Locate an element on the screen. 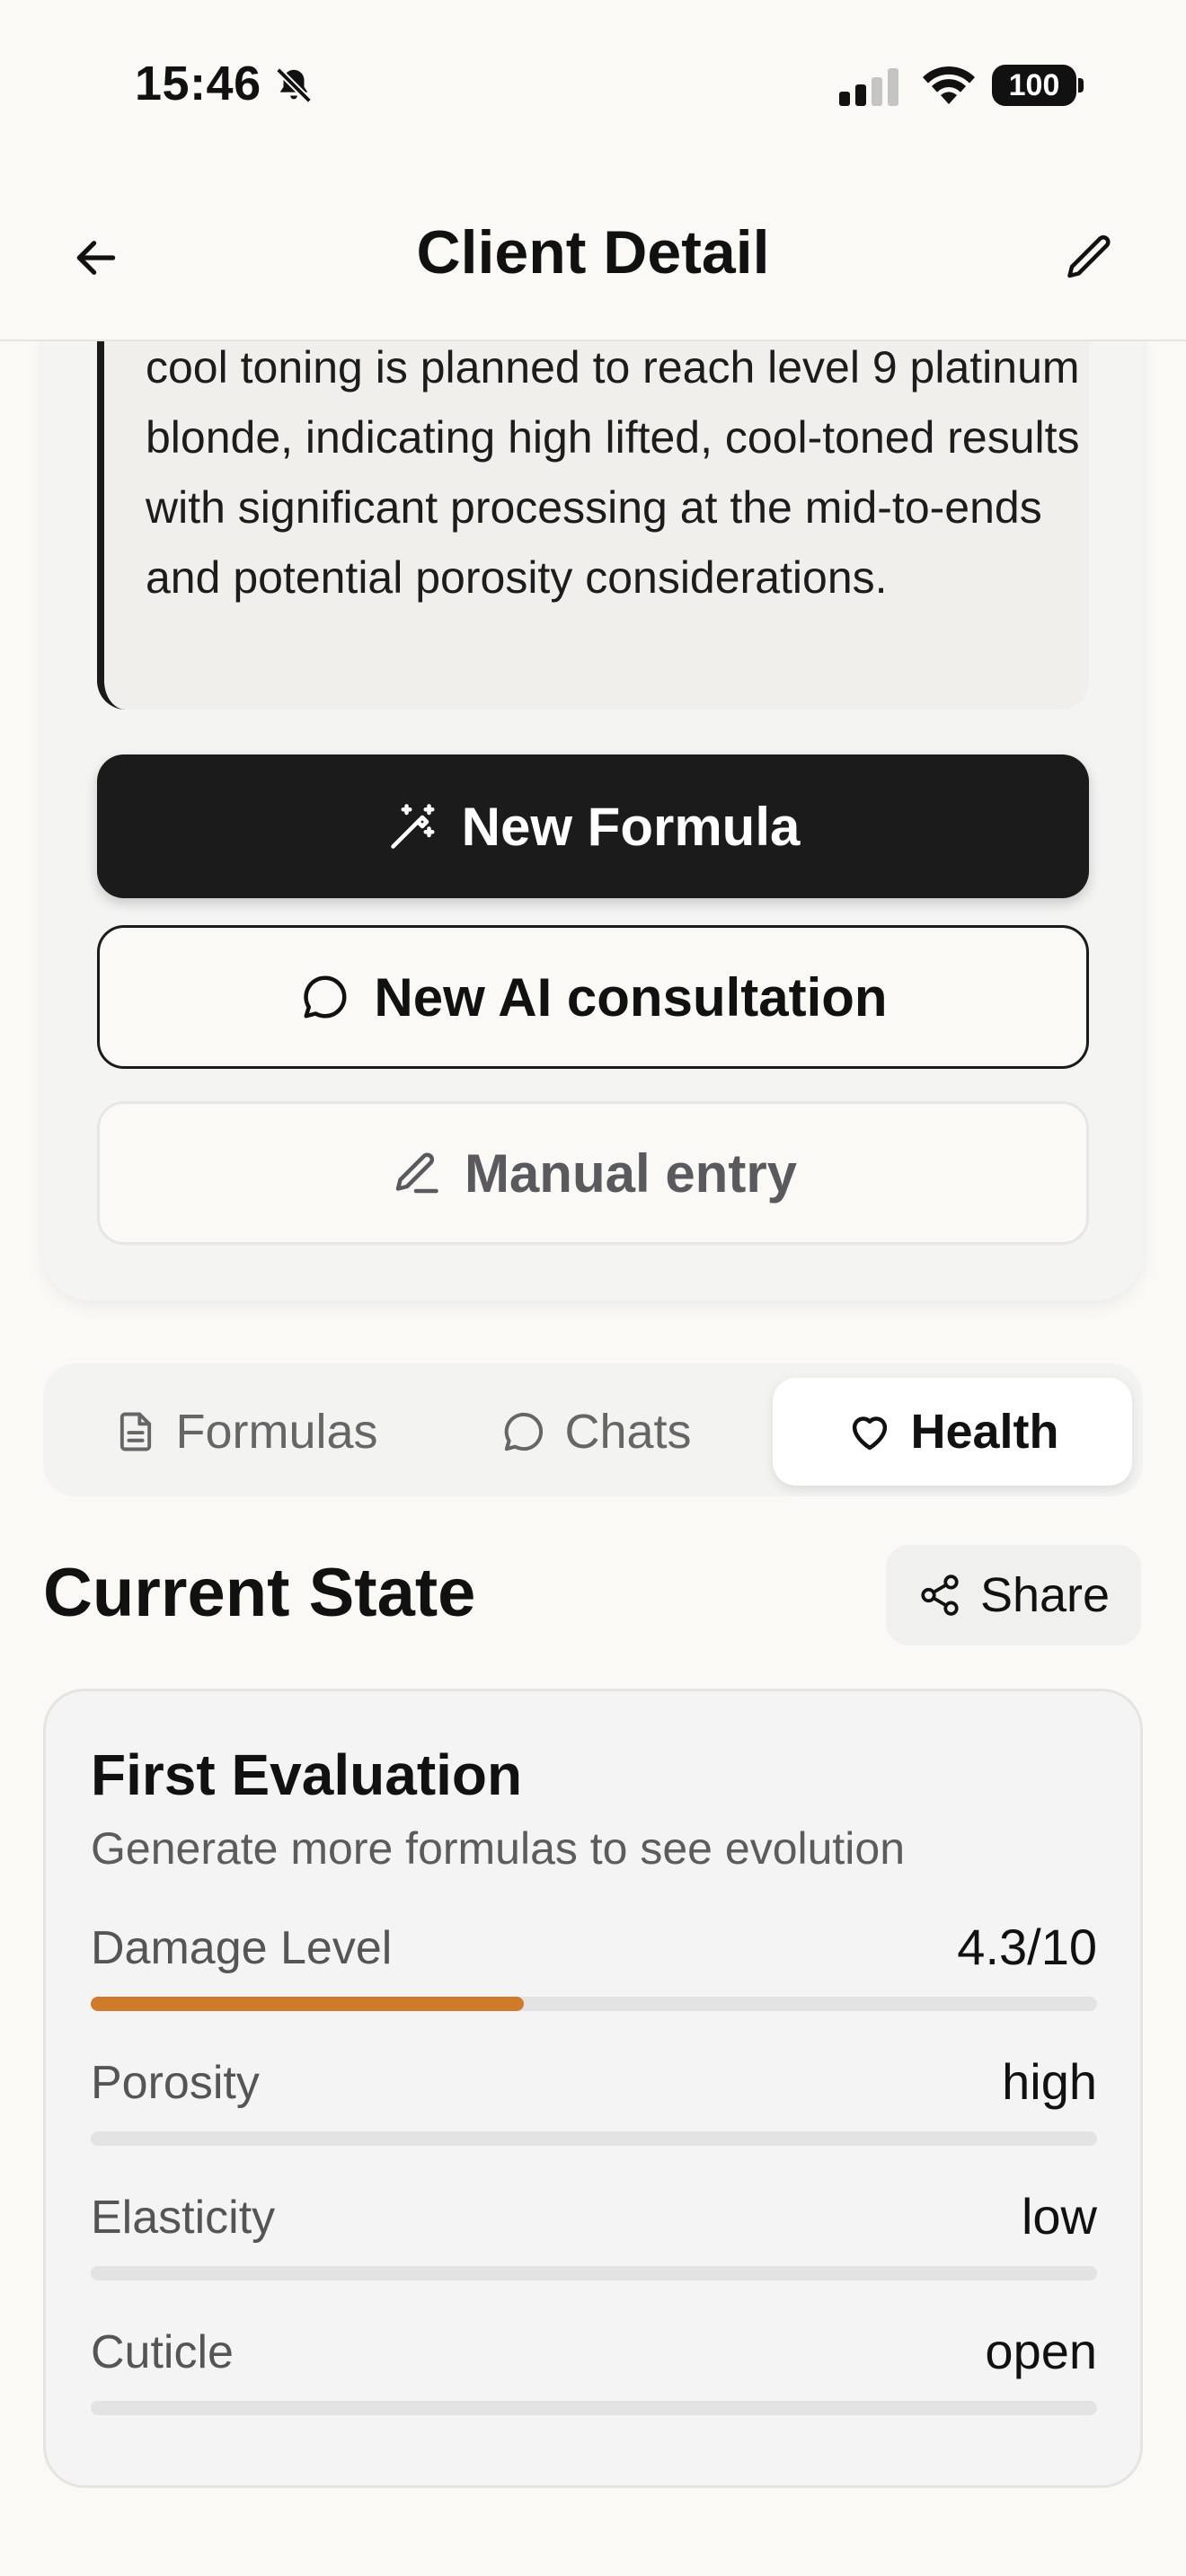 Image resolution: width=1186 pixels, height=2576 pixels. metric-label: Cuticle is located at coordinates (162, 2352).